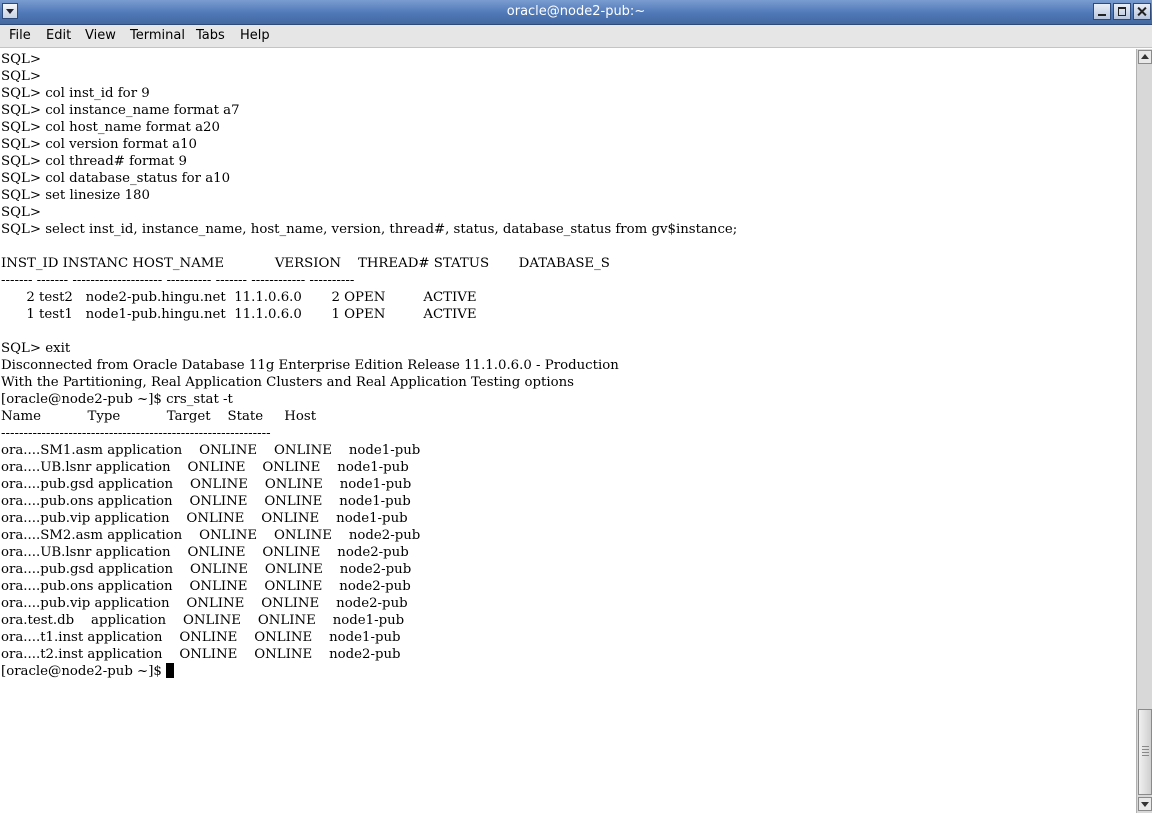 The image size is (1152, 813). What do you see at coordinates (576, 36) in the screenshot?
I see `menu-bar: File Edit View Terminal Tabs Help` at bounding box center [576, 36].